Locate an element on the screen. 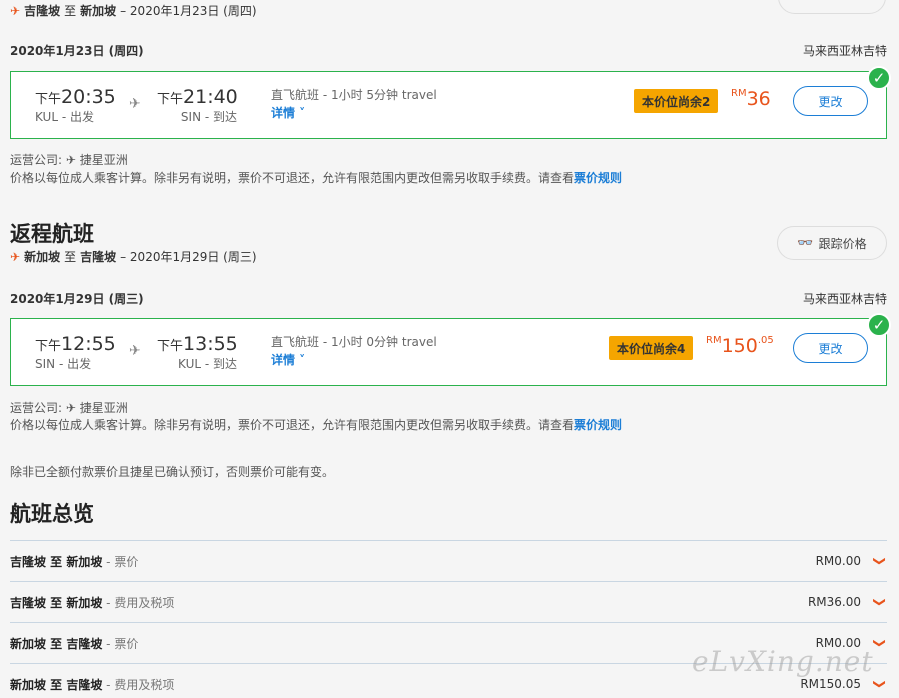  fare-price: RM150.05 is located at coordinates (740, 346).